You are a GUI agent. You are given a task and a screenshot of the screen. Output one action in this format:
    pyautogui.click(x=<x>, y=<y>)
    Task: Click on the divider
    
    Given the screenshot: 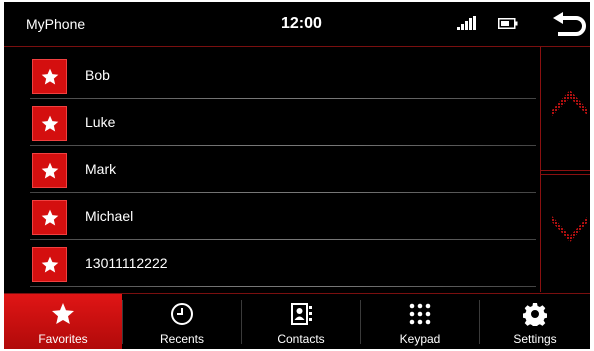 What is the action you would take?
    pyautogui.click(x=283, y=286)
    